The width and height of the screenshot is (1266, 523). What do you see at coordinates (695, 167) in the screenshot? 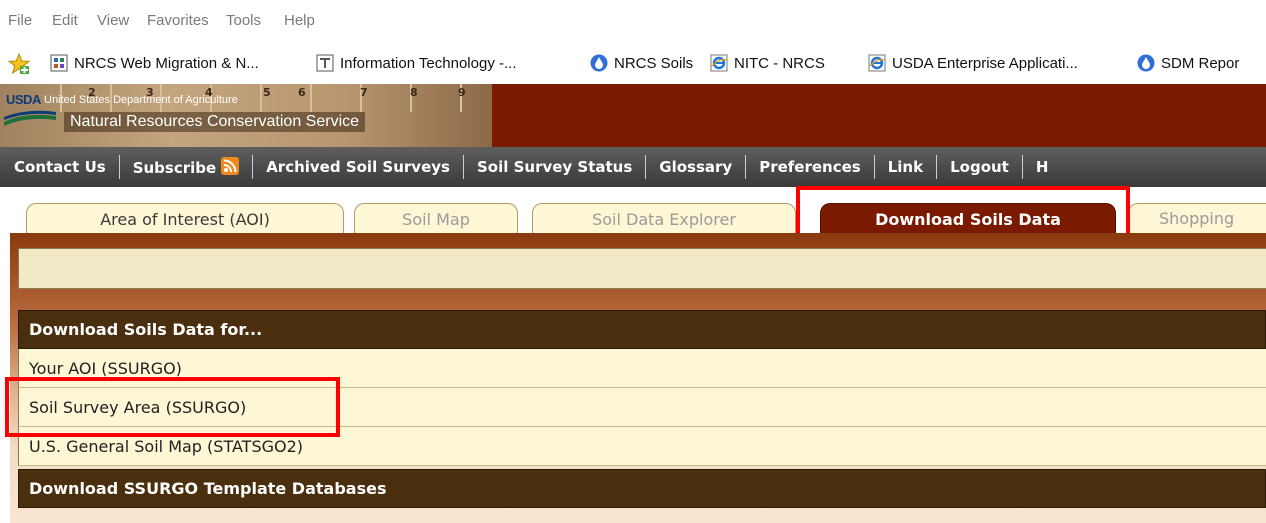
I see `nav-glossary: Glossary` at bounding box center [695, 167].